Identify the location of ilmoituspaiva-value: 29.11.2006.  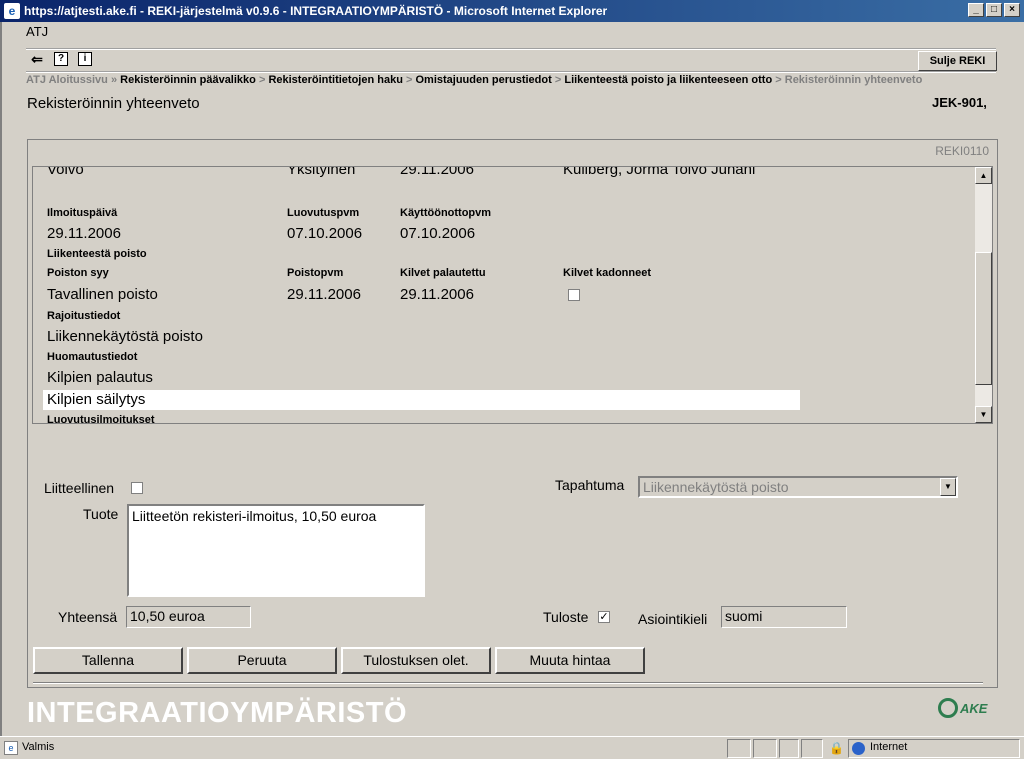
(84, 233).